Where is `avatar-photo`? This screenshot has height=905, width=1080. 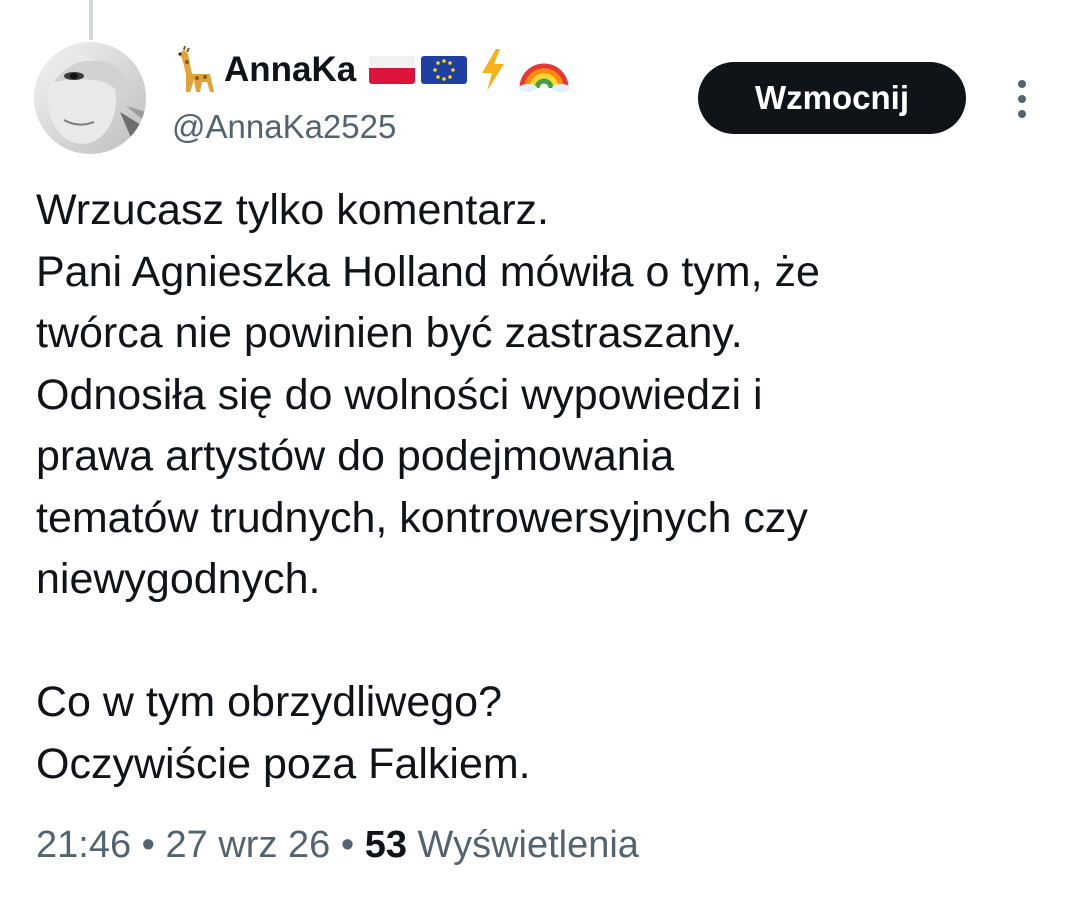 avatar-photo is located at coordinates (90, 98).